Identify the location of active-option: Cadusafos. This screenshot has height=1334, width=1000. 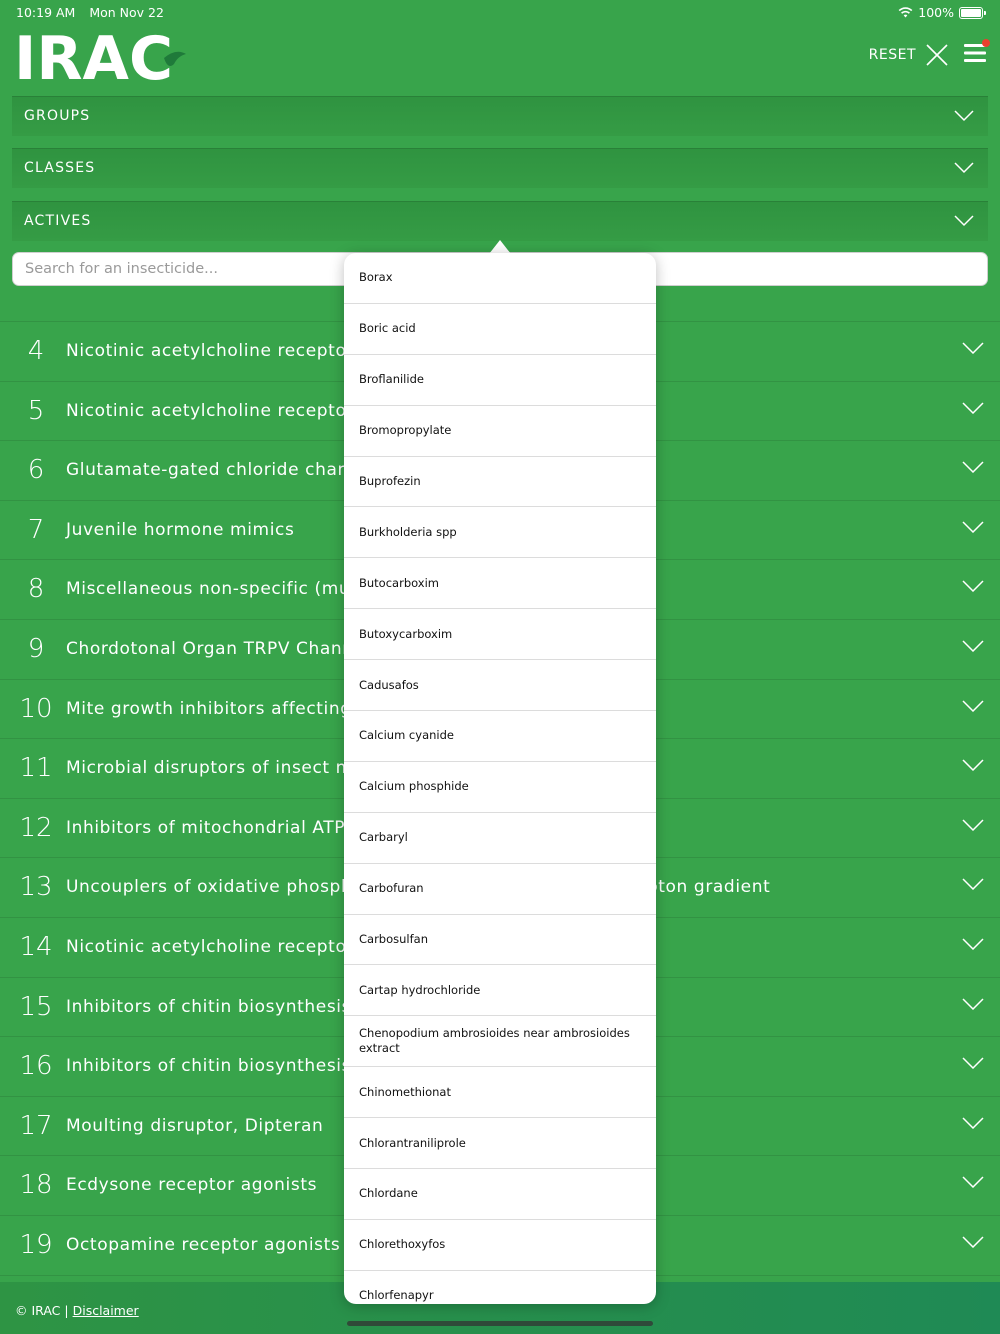
(500, 686).